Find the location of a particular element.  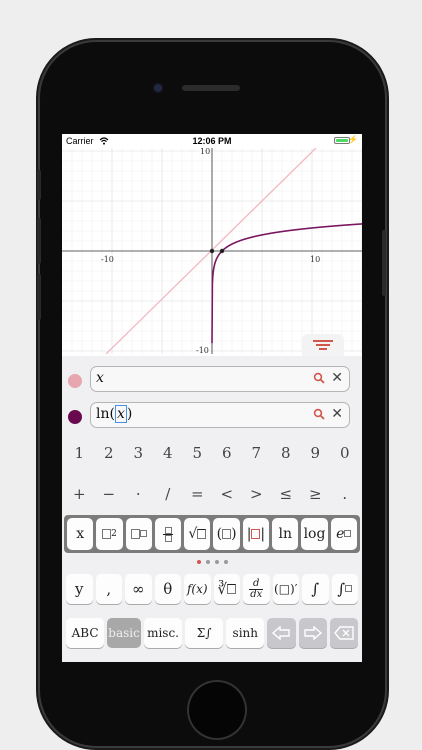

arrow-right-icon is located at coordinates (312, 633).